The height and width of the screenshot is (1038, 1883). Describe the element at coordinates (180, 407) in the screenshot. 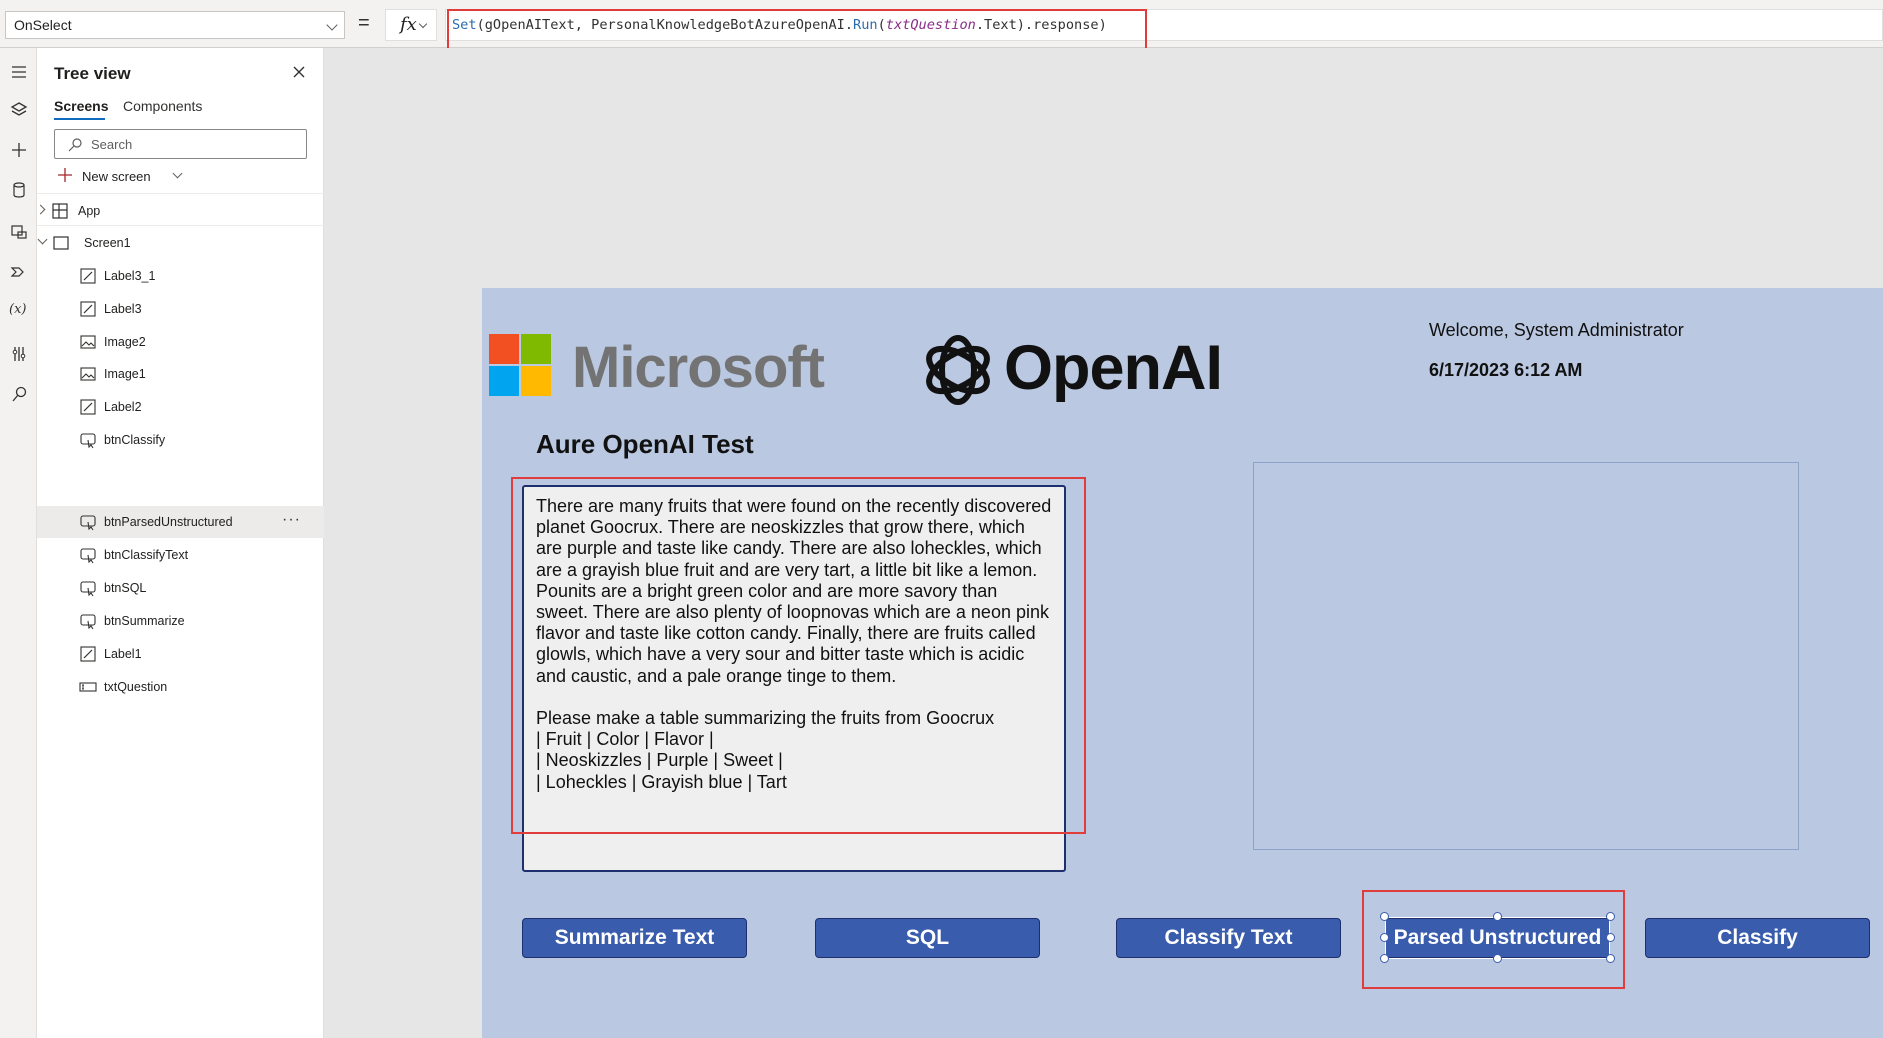

I see `tree-item-label2: Label2` at that location.